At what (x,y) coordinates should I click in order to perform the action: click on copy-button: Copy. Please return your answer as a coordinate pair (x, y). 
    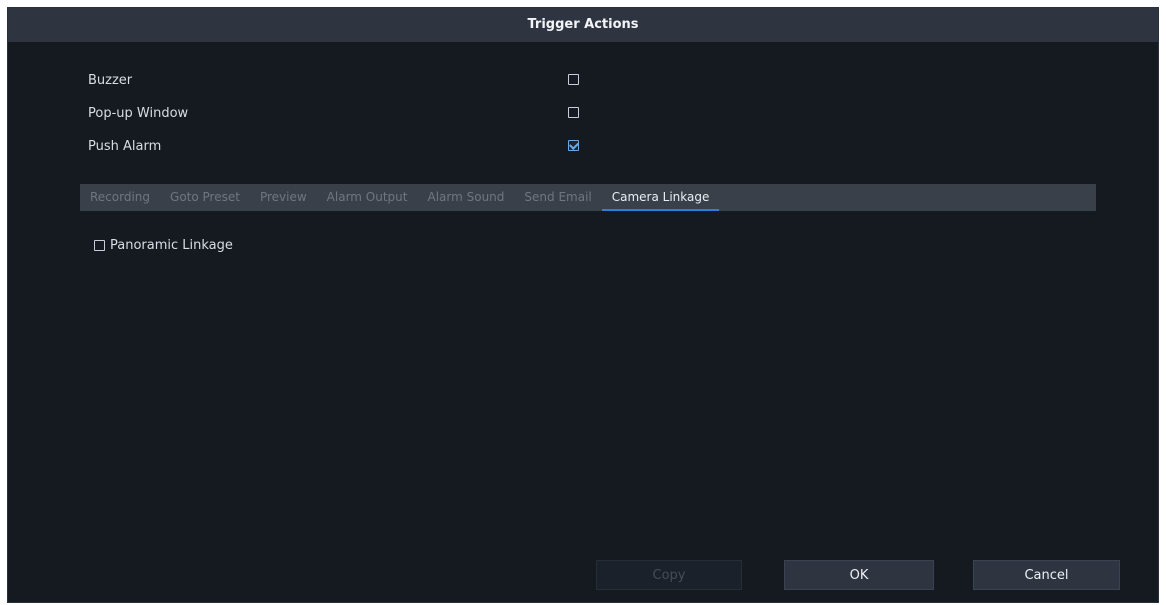
    Looking at the image, I should click on (669, 575).